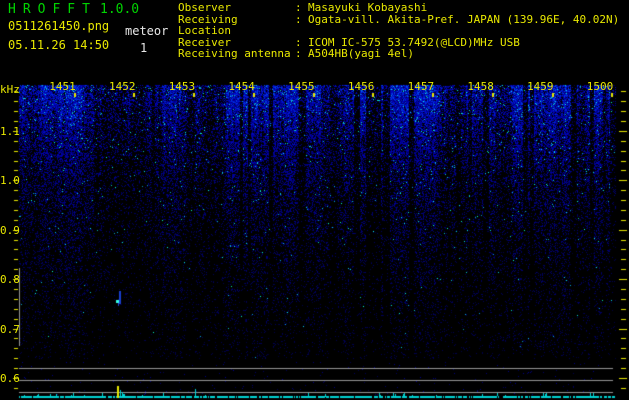  What do you see at coordinates (62, 86) in the screenshot?
I see `time-tick-label: 1451` at bounding box center [62, 86].